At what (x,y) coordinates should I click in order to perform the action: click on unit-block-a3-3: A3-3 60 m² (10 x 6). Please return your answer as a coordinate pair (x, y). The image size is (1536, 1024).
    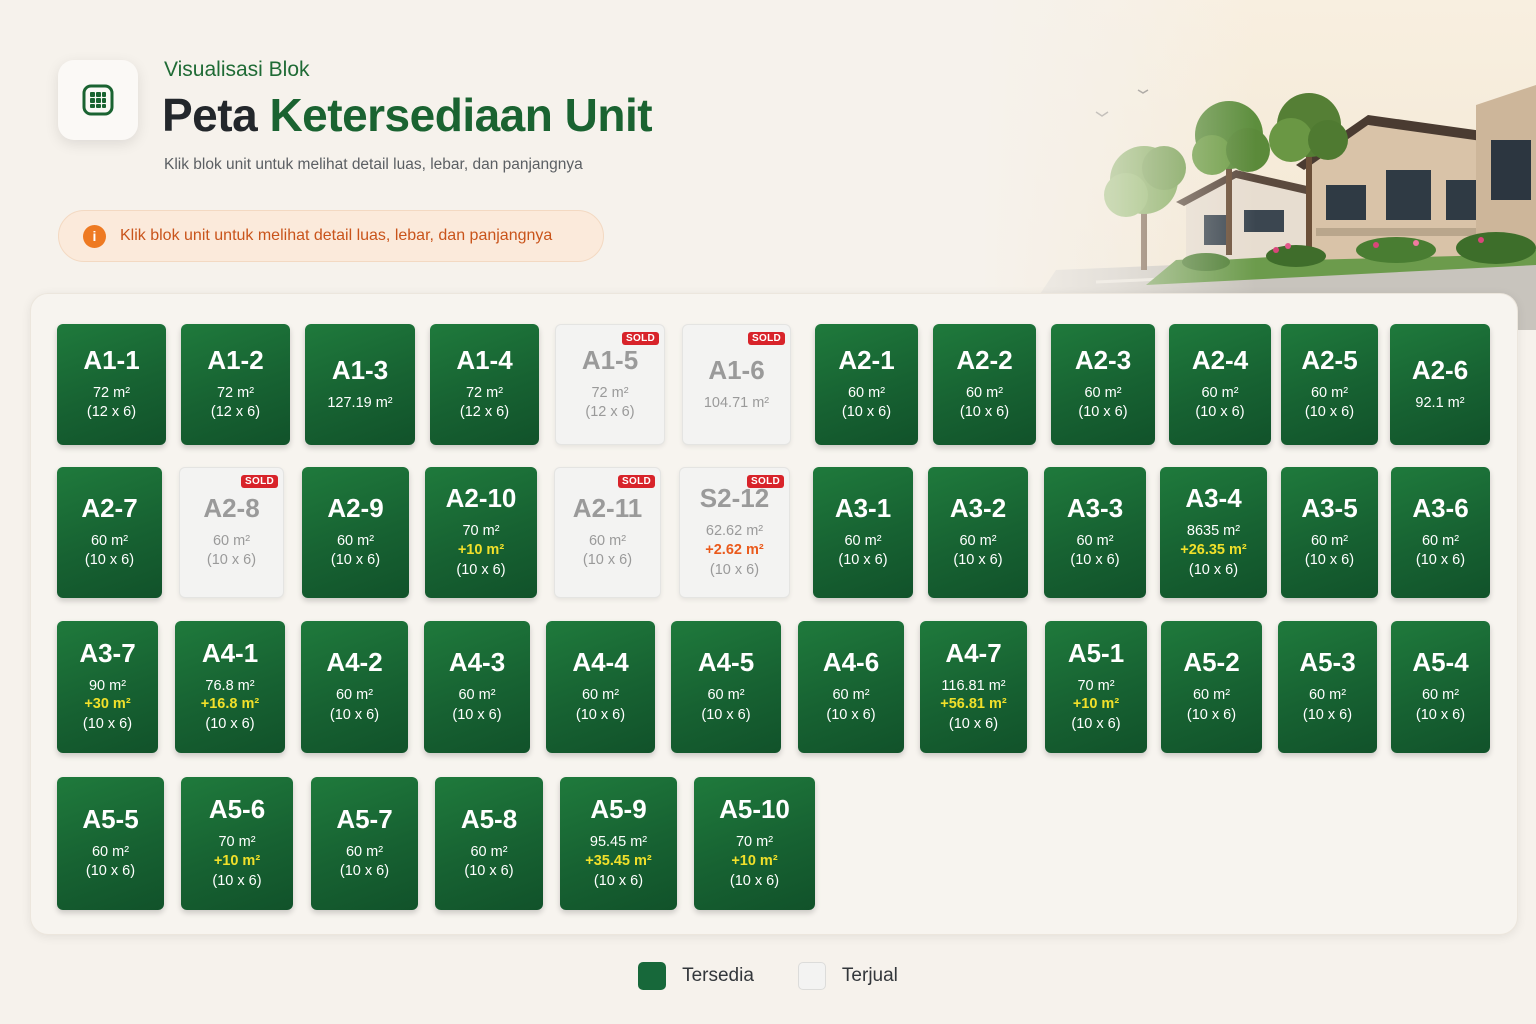
    Looking at the image, I should click on (1095, 532).